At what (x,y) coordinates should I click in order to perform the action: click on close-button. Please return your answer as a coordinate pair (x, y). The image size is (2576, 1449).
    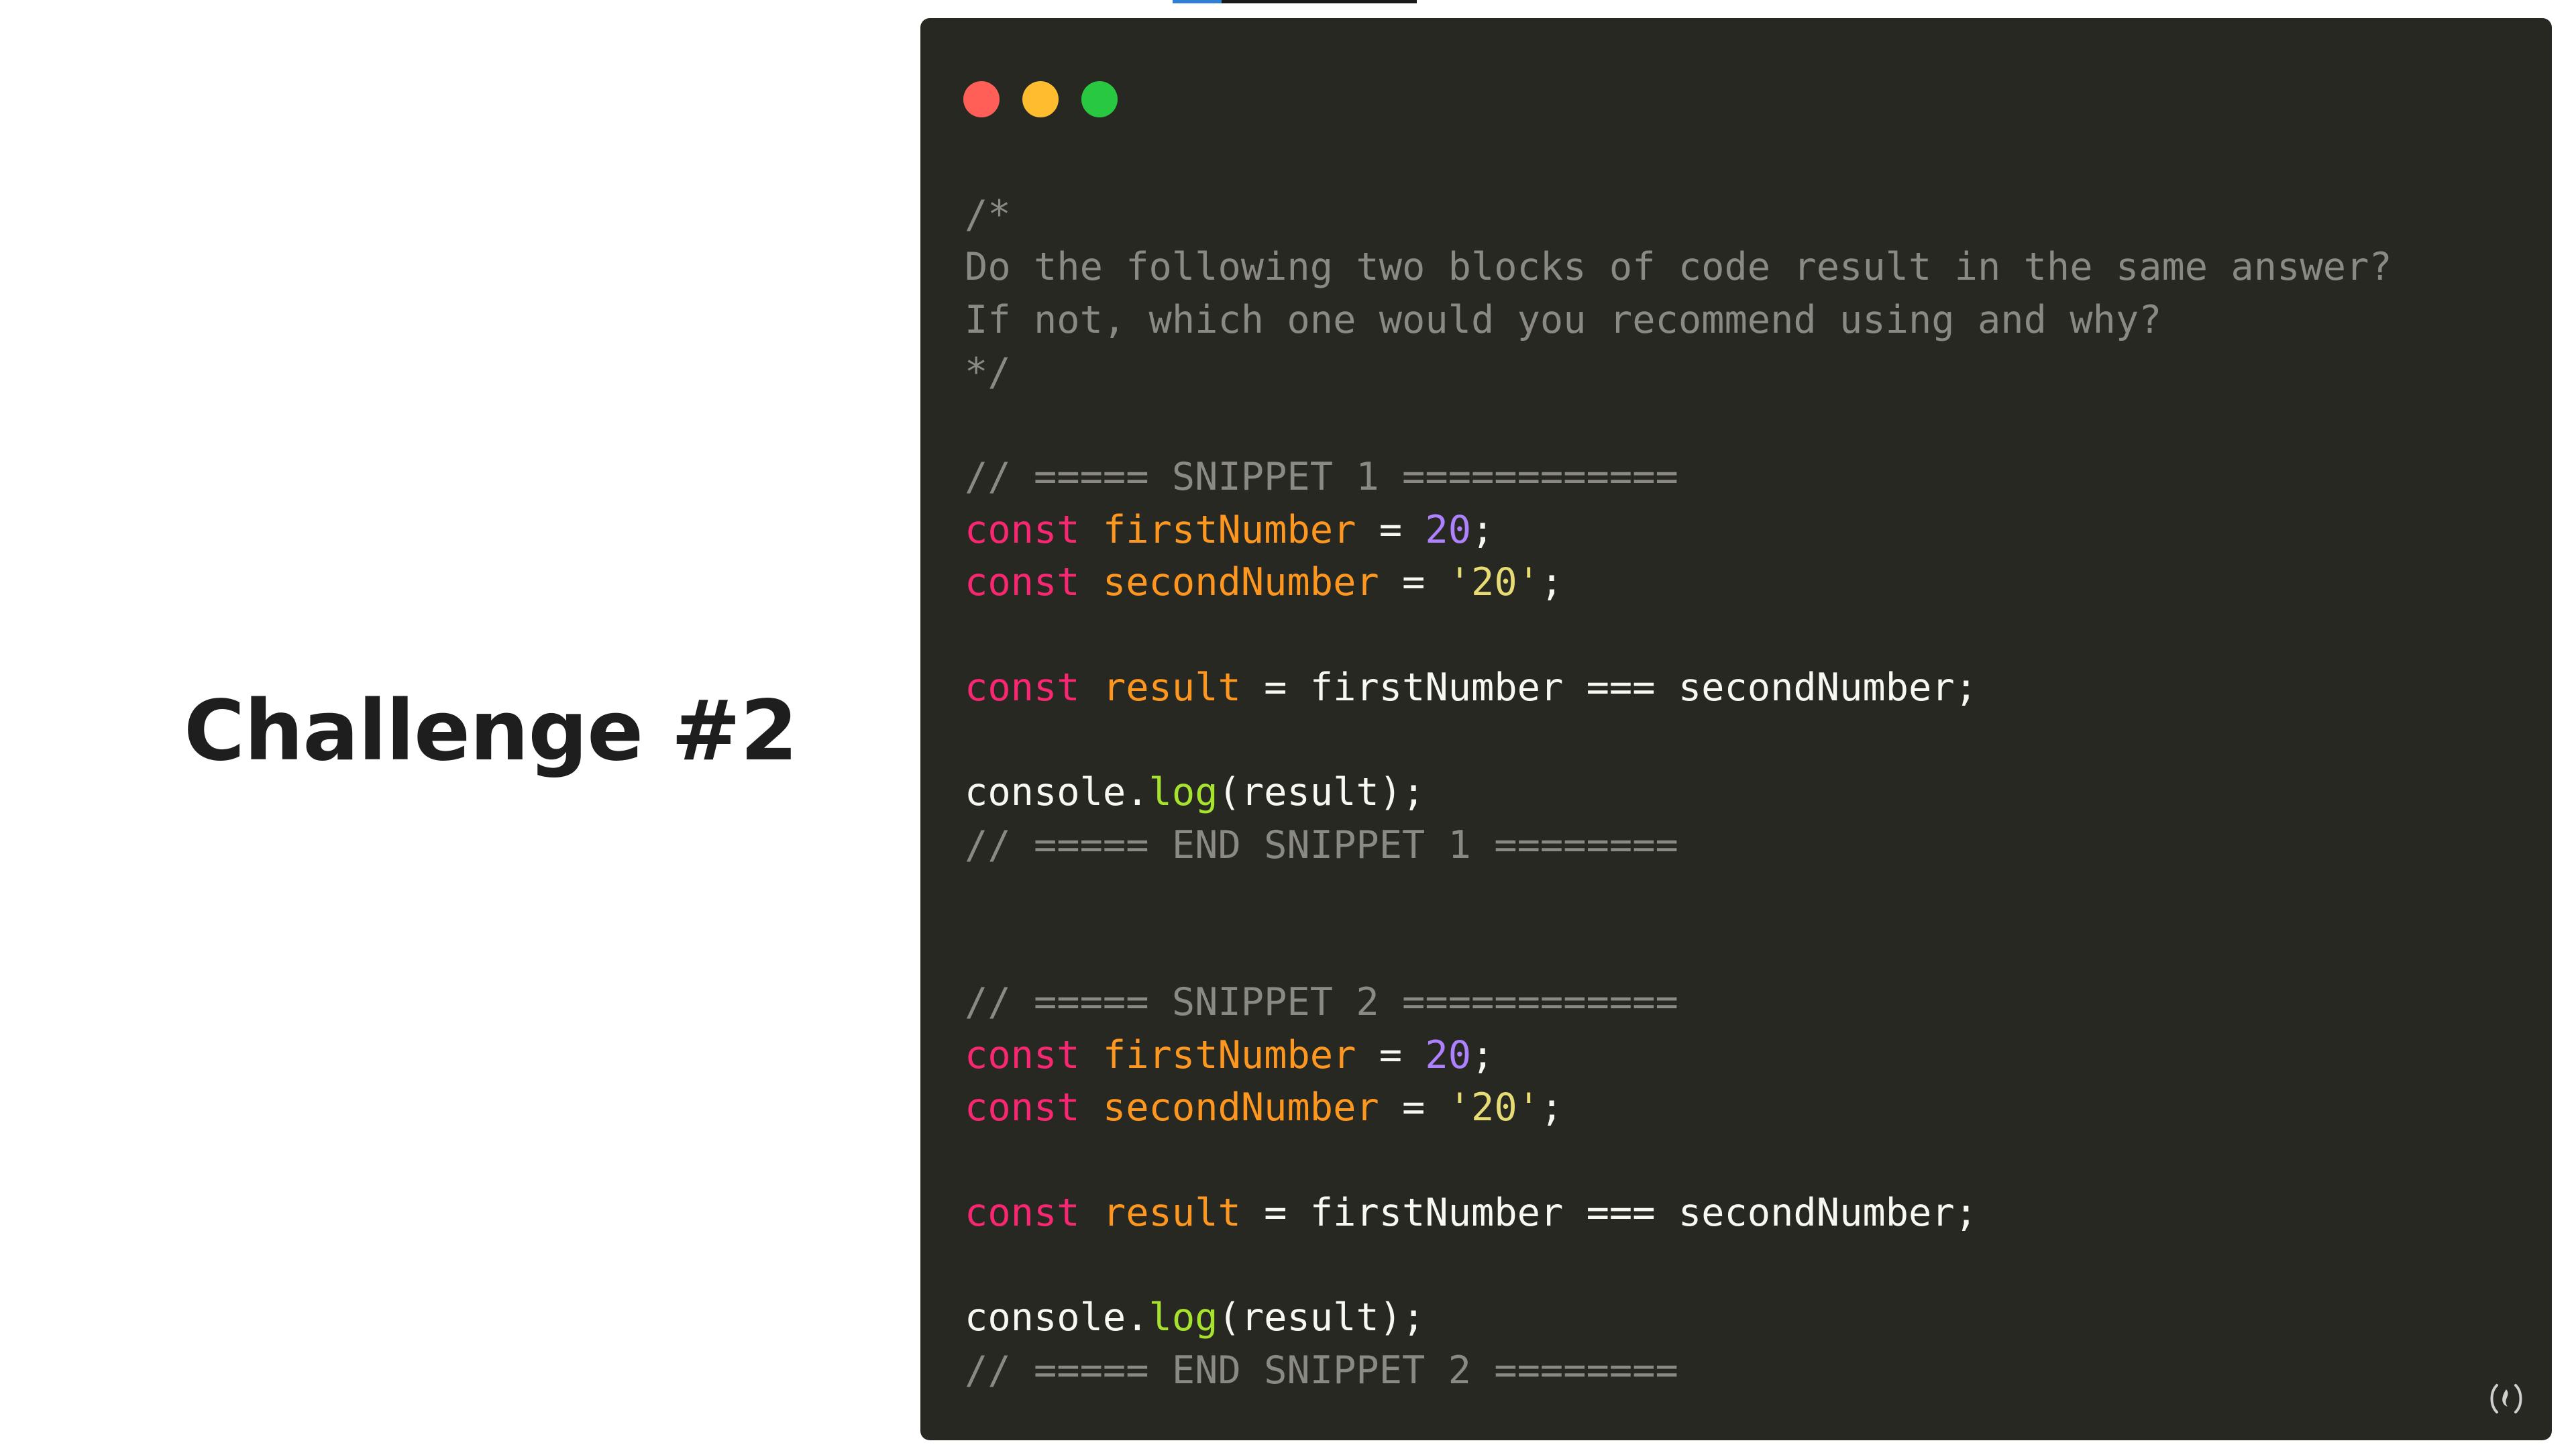
    Looking at the image, I should click on (981, 99).